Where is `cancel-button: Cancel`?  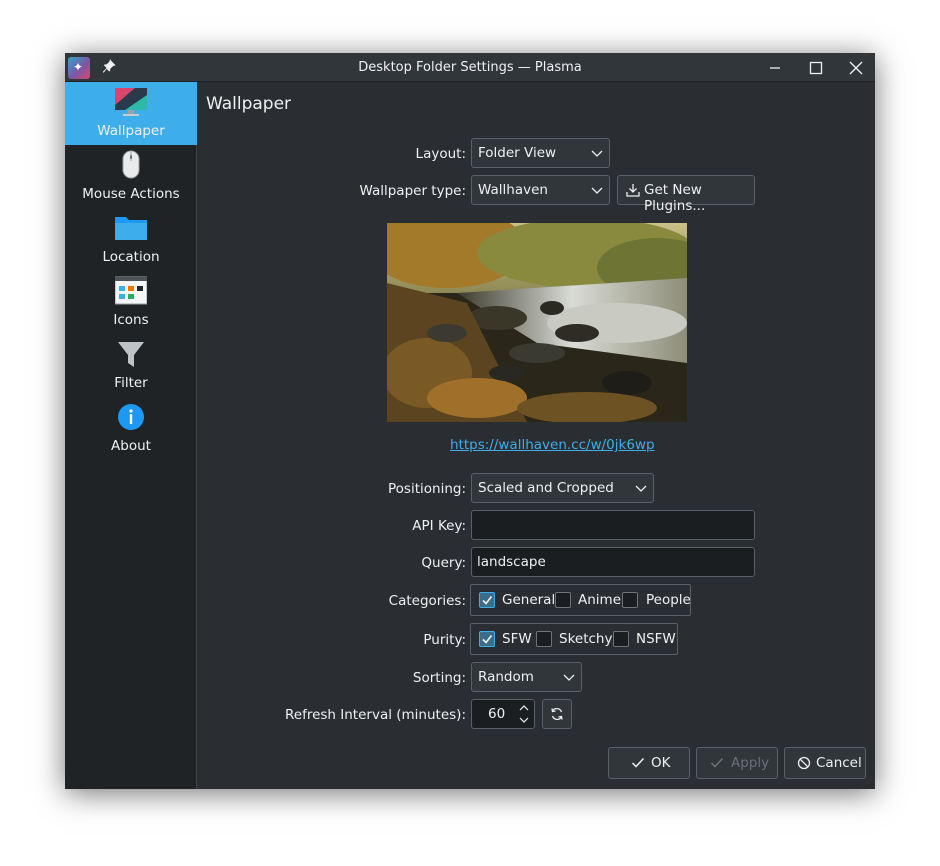
cancel-button: Cancel is located at coordinates (825, 763).